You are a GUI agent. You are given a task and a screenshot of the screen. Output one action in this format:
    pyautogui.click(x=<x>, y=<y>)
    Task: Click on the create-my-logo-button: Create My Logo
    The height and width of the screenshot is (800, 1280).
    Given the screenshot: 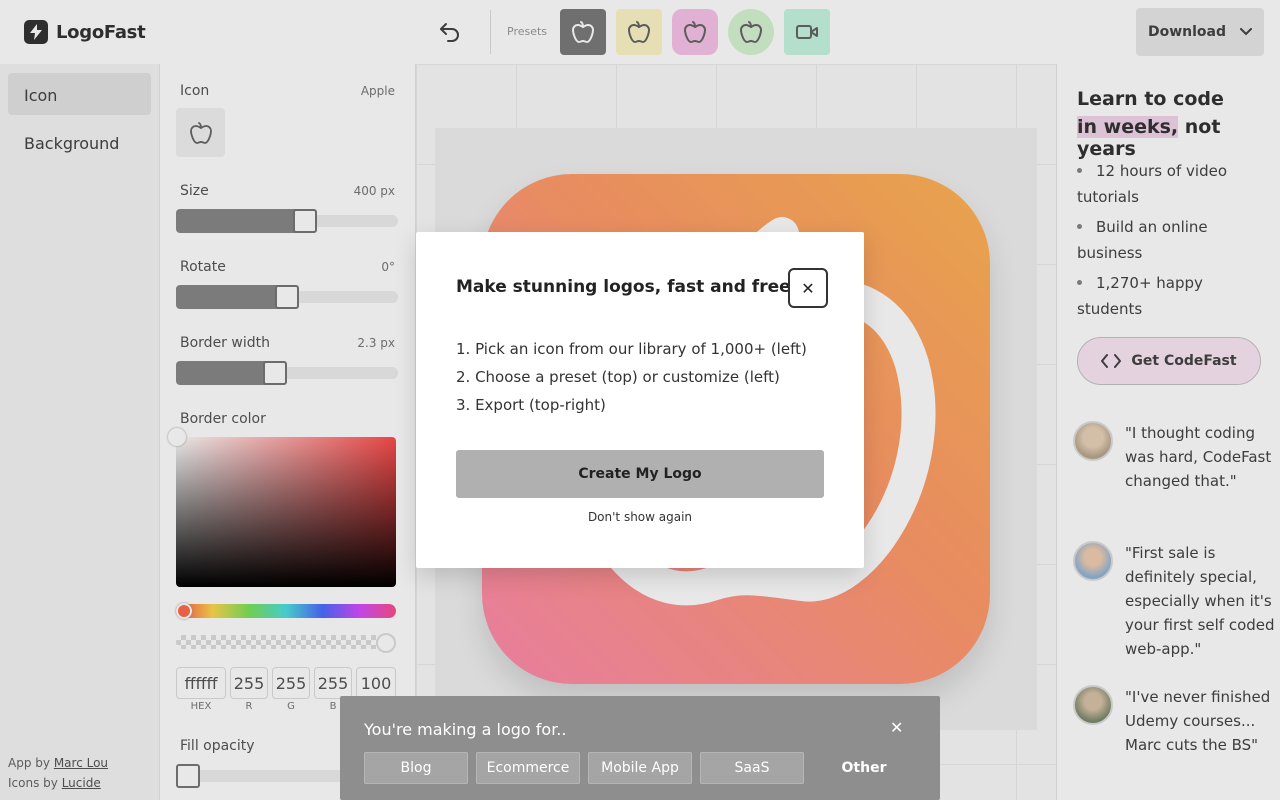 What is the action you would take?
    pyautogui.click(x=640, y=474)
    